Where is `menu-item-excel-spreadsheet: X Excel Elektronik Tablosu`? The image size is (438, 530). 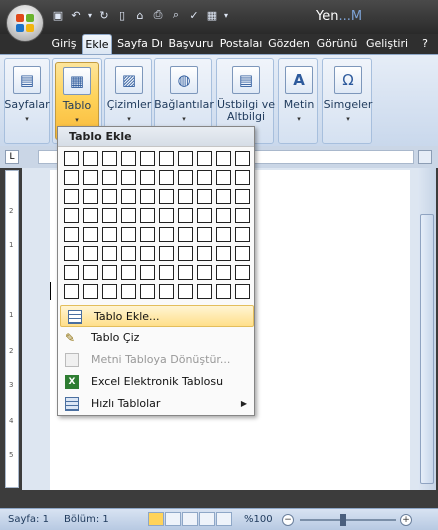
menu-item-excel-spreadsheet: X Excel Elektronik Tablosu is located at coordinates (157, 382).